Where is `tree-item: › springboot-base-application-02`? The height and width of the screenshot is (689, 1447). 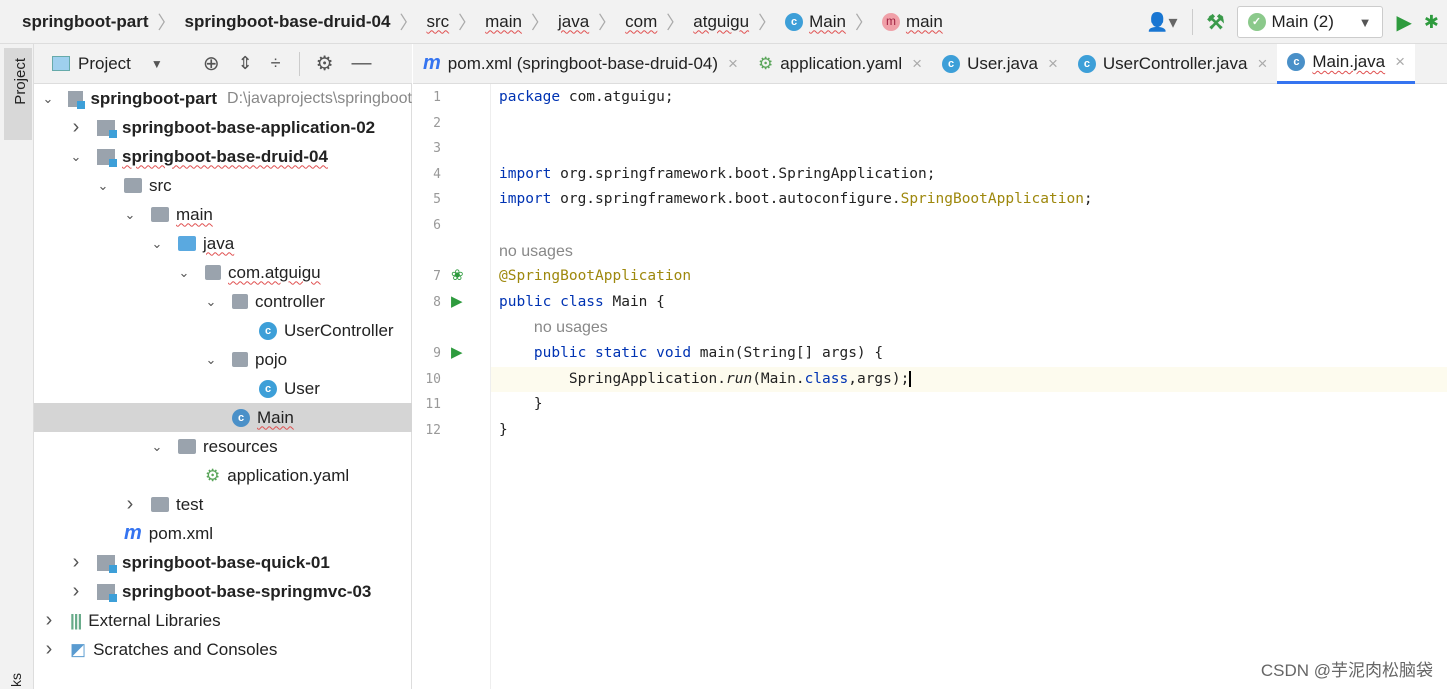 tree-item: › springboot-base-application-02 is located at coordinates (223, 127).